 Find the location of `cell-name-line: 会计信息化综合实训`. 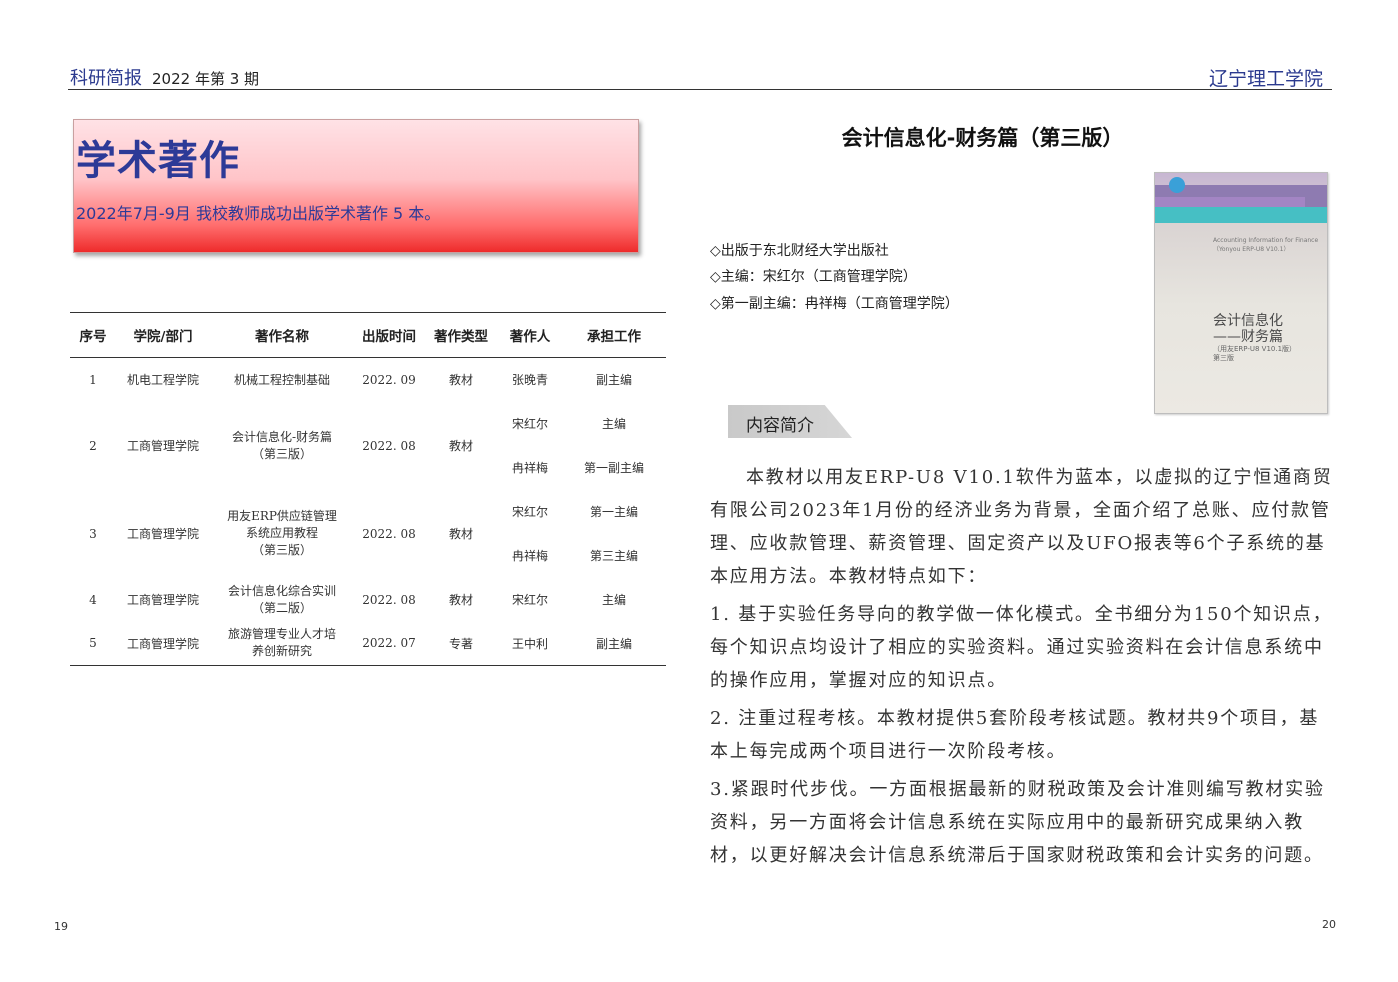

cell-name-line: 会计信息化综合实训 is located at coordinates (281, 590).